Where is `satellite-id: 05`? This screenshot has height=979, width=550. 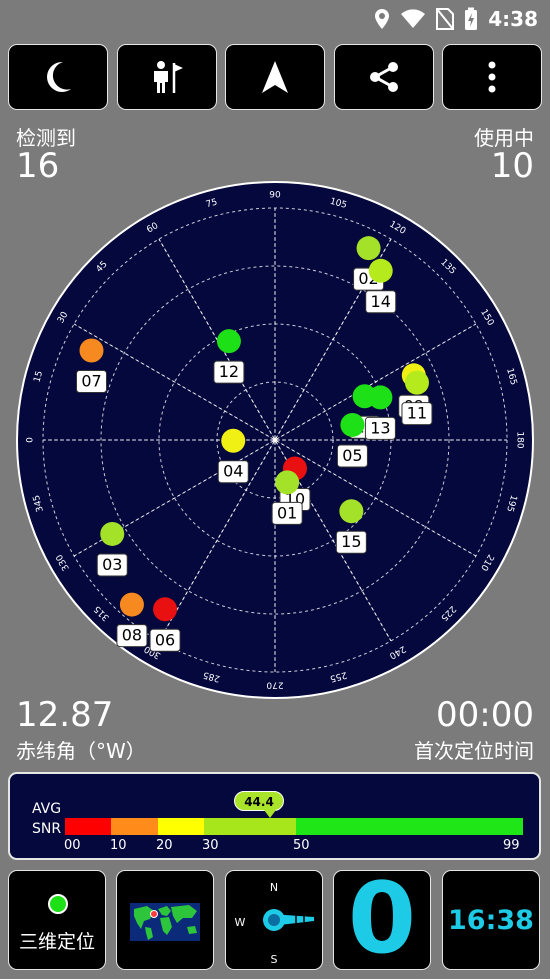
satellite-id: 05 is located at coordinates (352, 455).